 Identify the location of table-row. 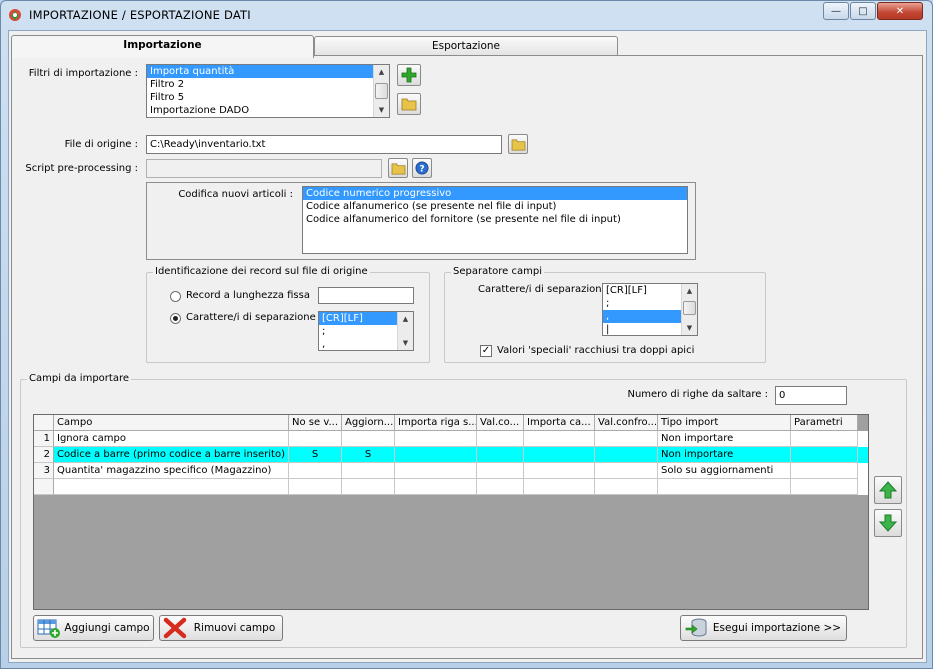
(451, 487).